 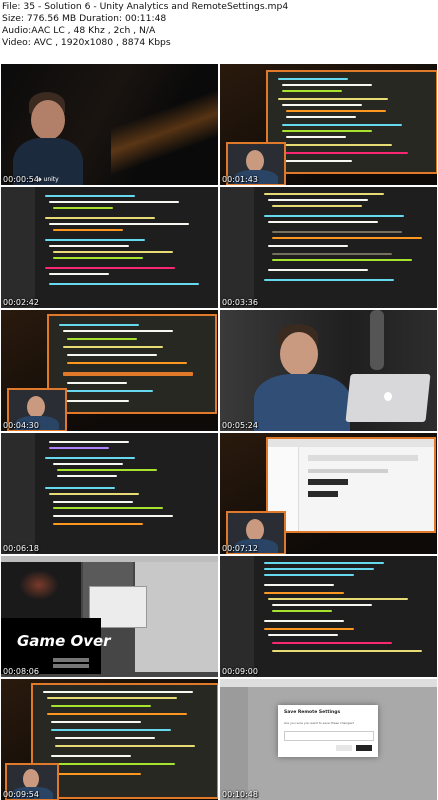 I want to click on timestamp: 00:04:30, so click(x=21, y=425).